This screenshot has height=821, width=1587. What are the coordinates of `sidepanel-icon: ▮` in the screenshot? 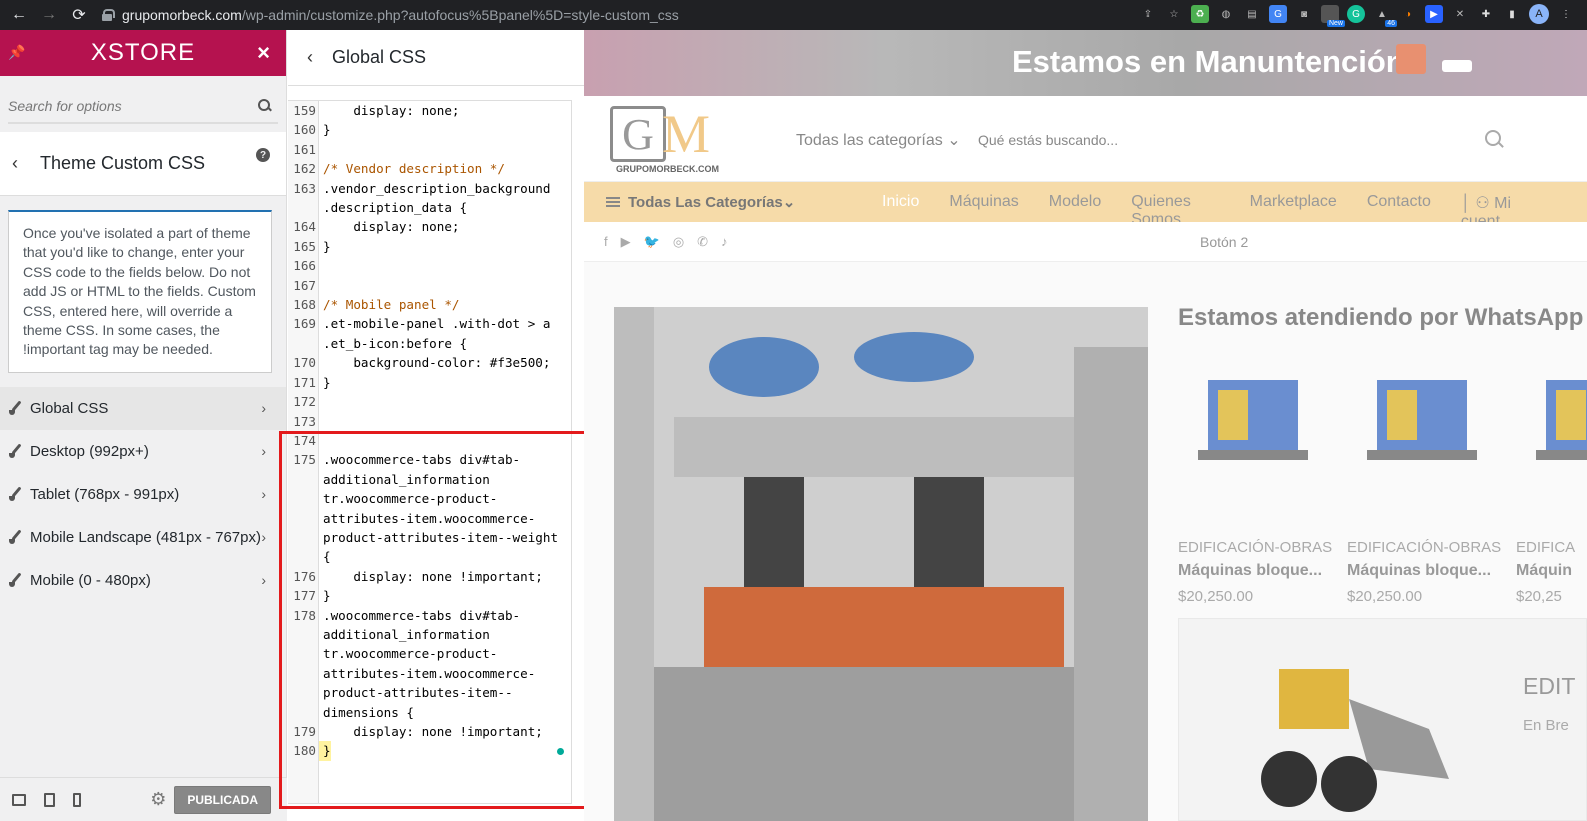 It's located at (1512, 14).